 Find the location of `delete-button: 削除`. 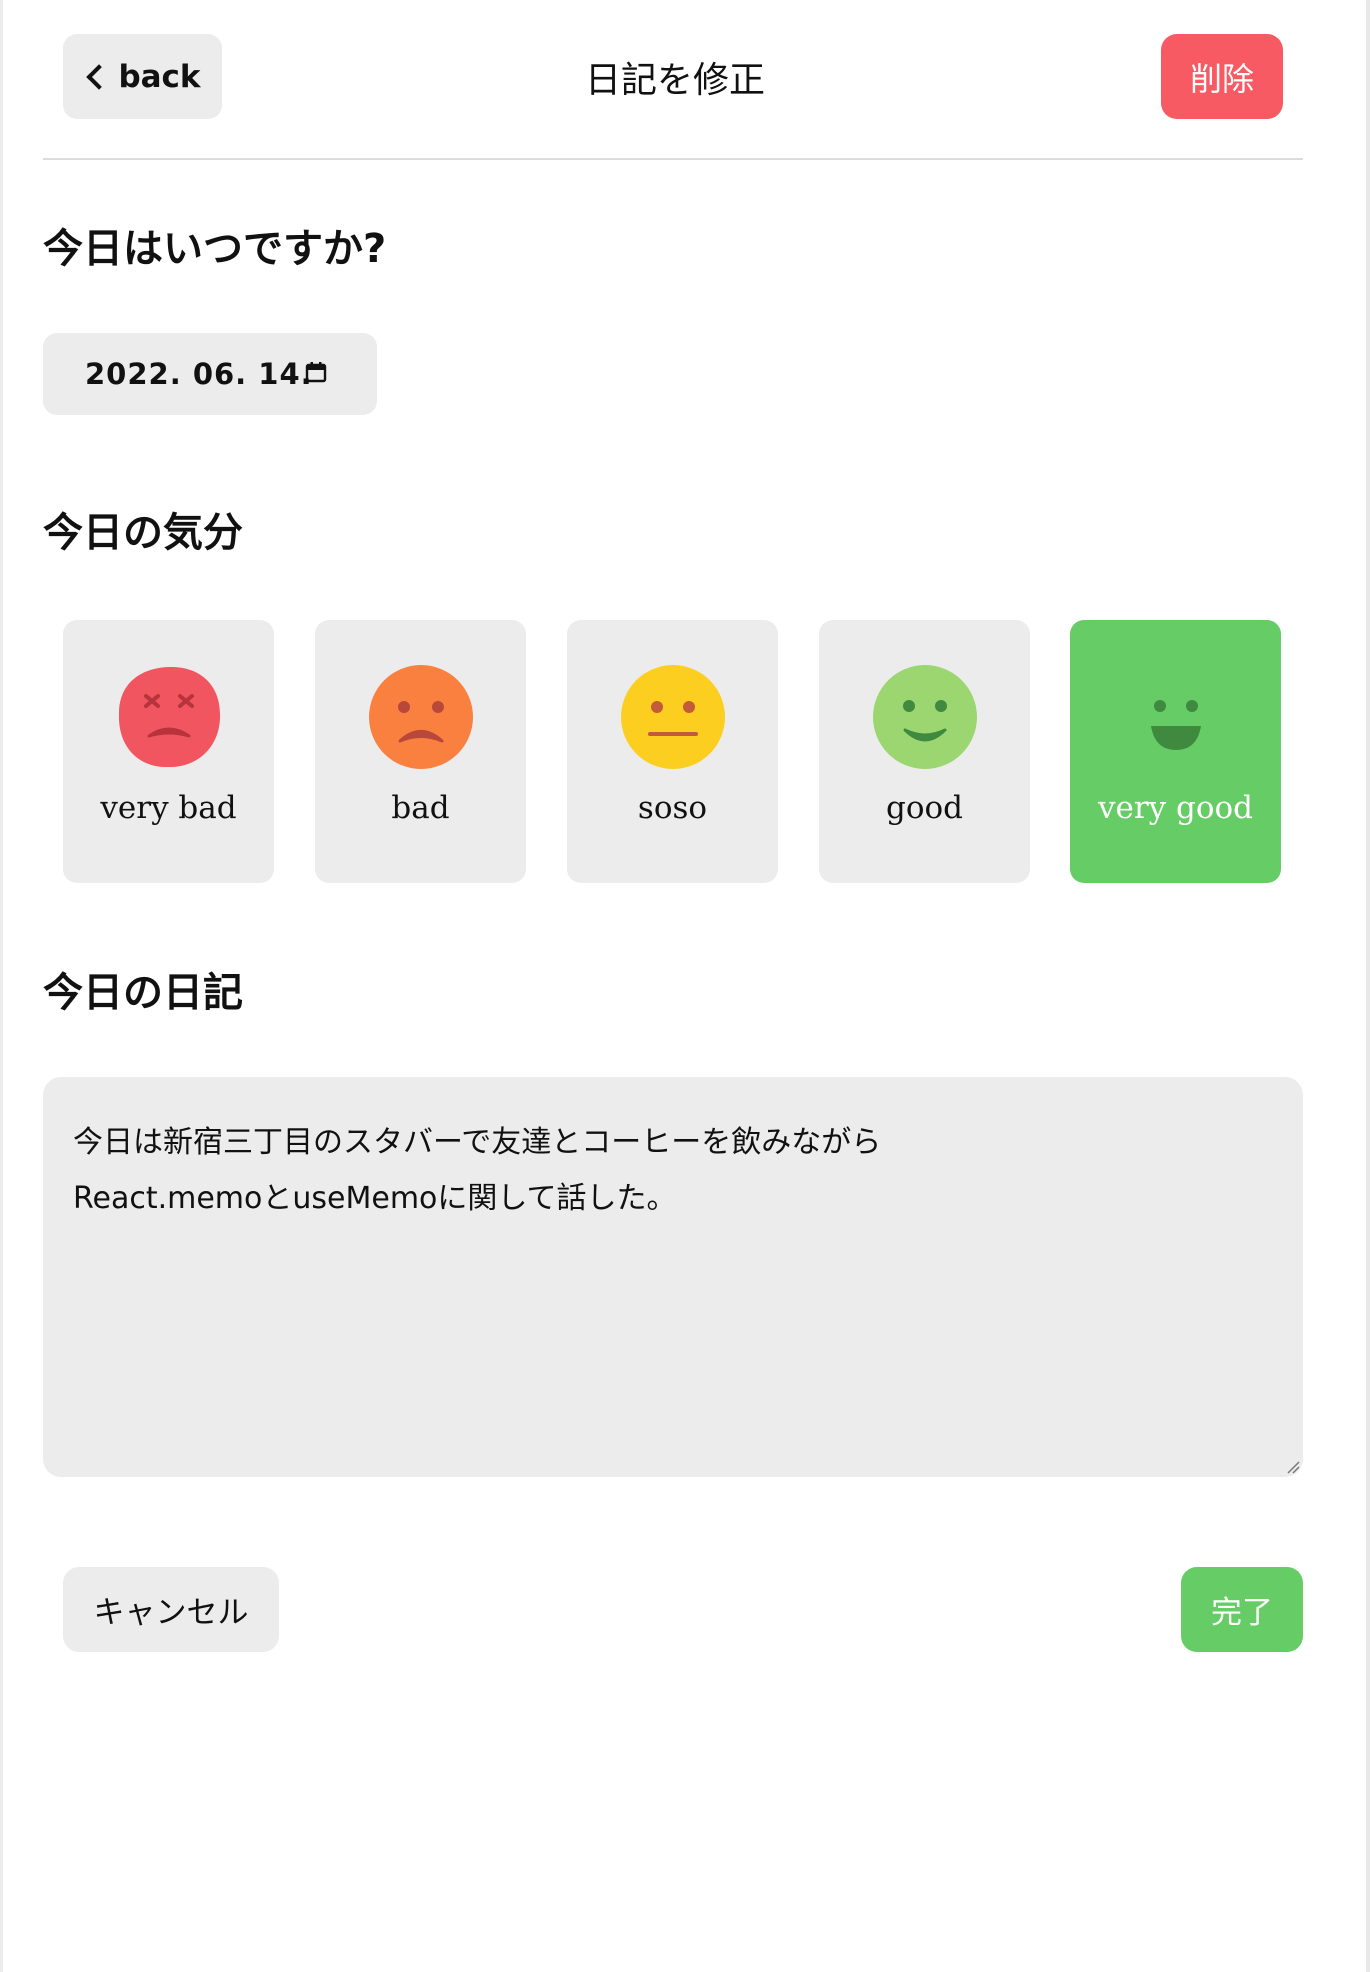

delete-button: 削除 is located at coordinates (1222, 76).